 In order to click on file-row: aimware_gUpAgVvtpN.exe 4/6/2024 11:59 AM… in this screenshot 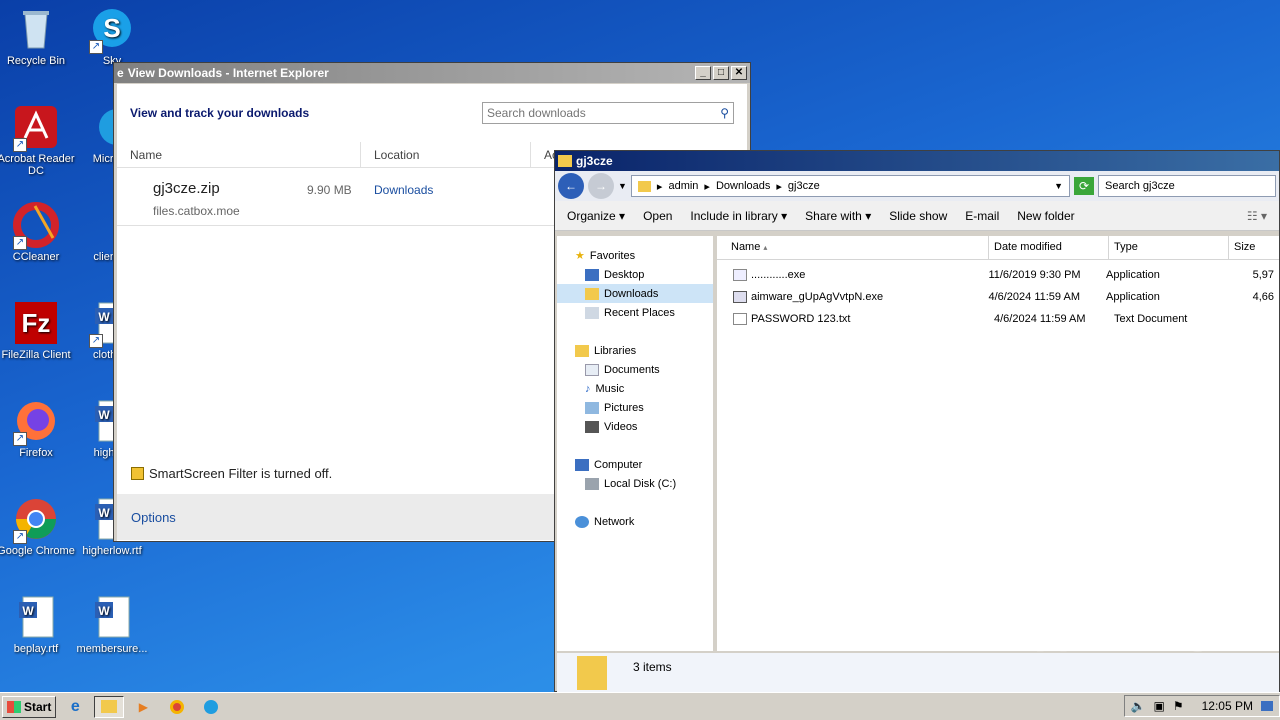, I will do `click(998, 297)`.